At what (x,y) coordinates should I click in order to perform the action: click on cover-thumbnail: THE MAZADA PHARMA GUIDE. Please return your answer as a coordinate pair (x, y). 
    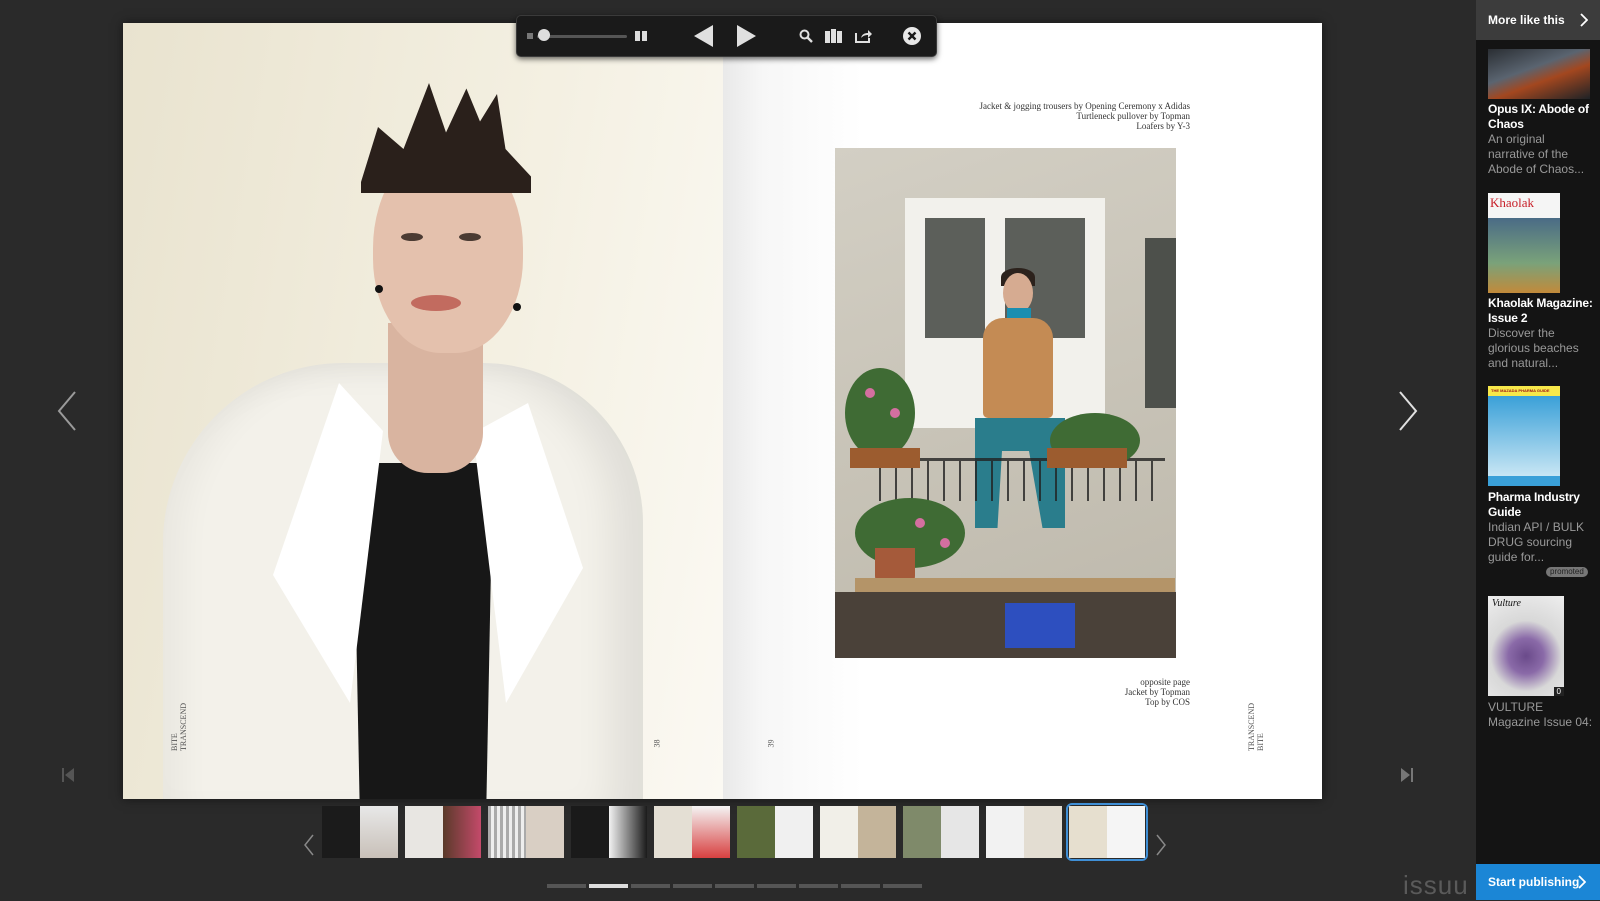
    Looking at the image, I should click on (1524, 436).